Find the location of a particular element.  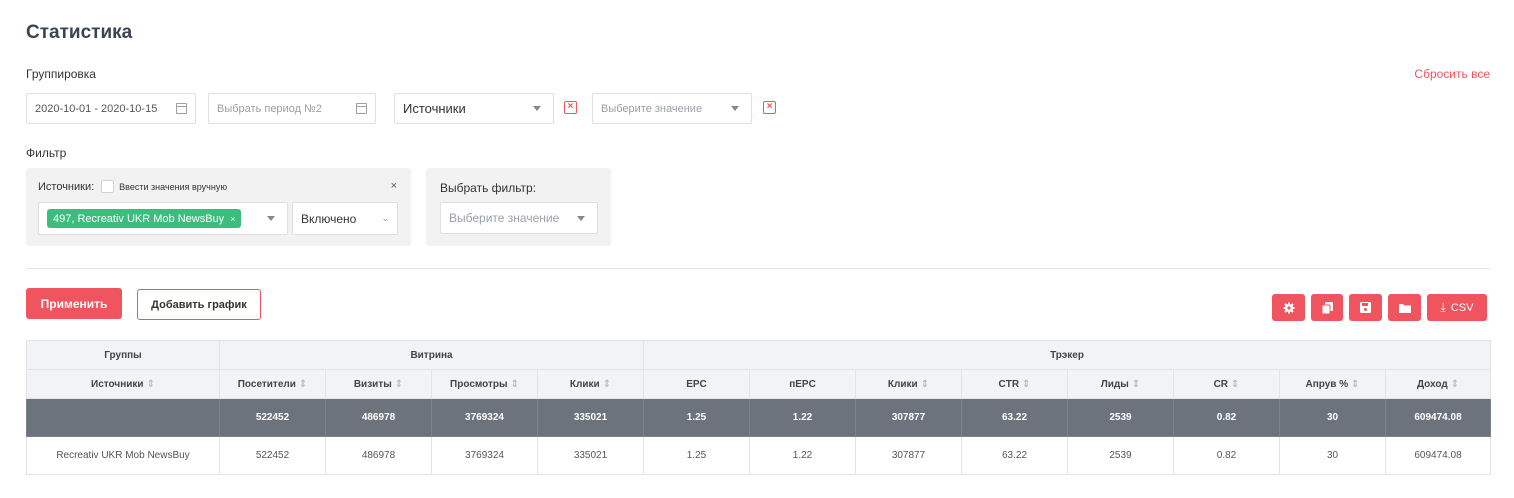

group-header-groups: Группы is located at coordinates (123, 355).